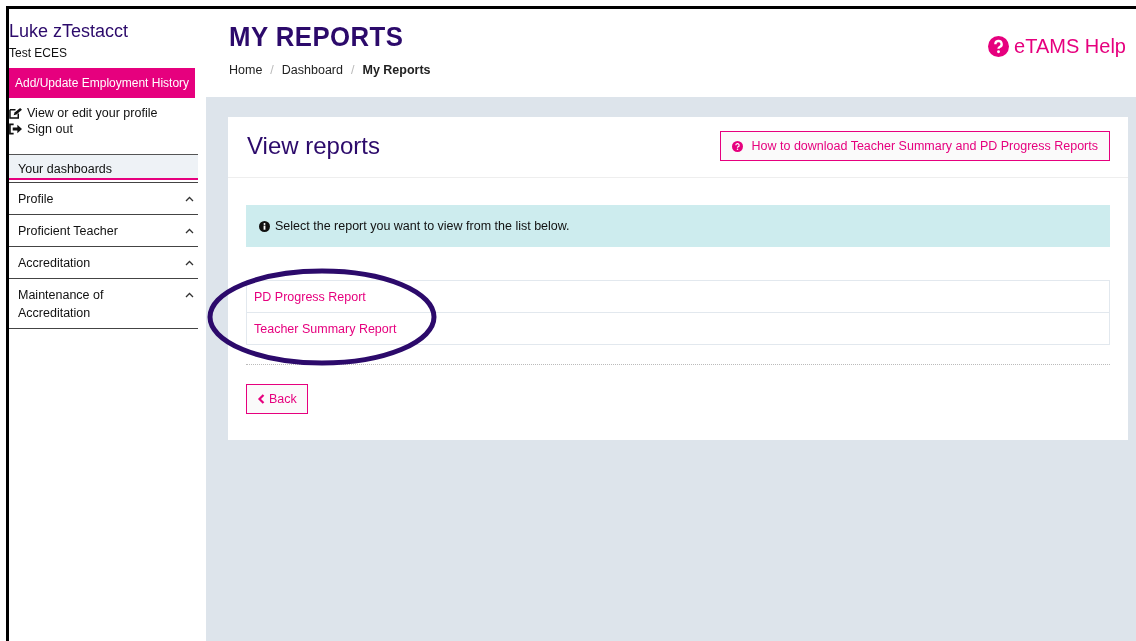 Image resolution: width=1136 pixels, height=641 pixels. Describe the element at coordinates (15, 113) in the screenshot. I see `edit-icon` at that location.